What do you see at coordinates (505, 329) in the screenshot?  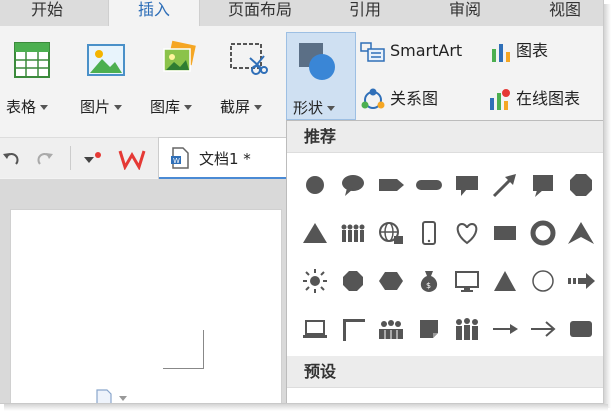 I see `right-arrow-line-shape-icon` at bounding box center [505, 329].